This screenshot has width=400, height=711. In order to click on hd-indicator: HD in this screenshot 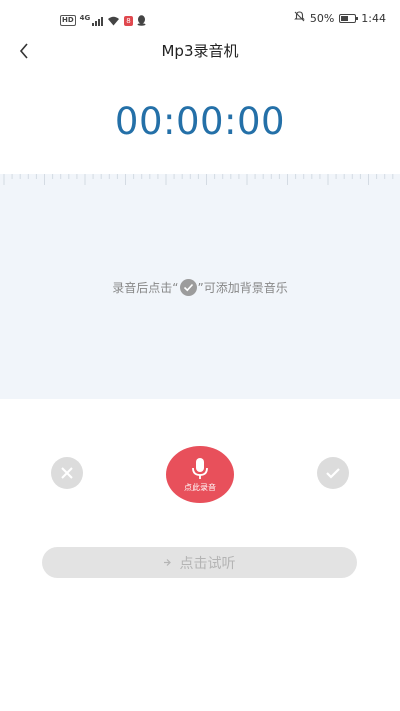, I will do `click(68, 20)`.